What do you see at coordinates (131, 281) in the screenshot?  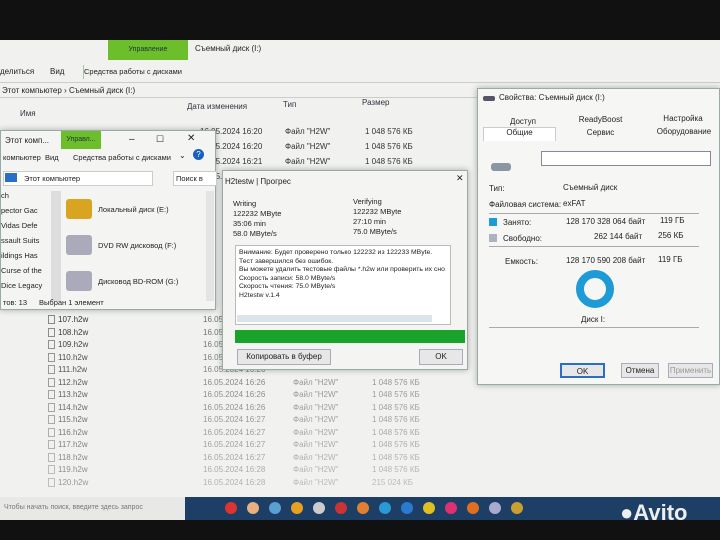 I see `drive-item: Дисковод BD-ROM (G:)` at bounding box center [131, 281].